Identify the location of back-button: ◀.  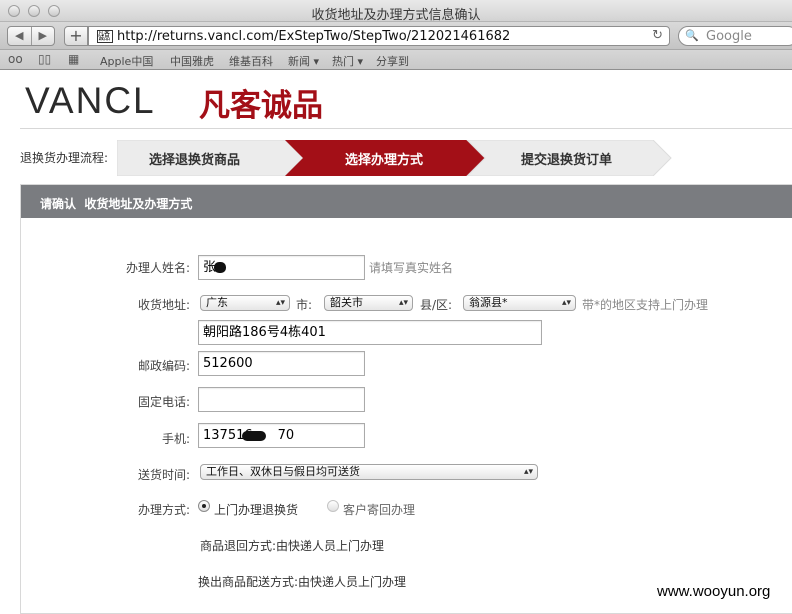
(19, 36).